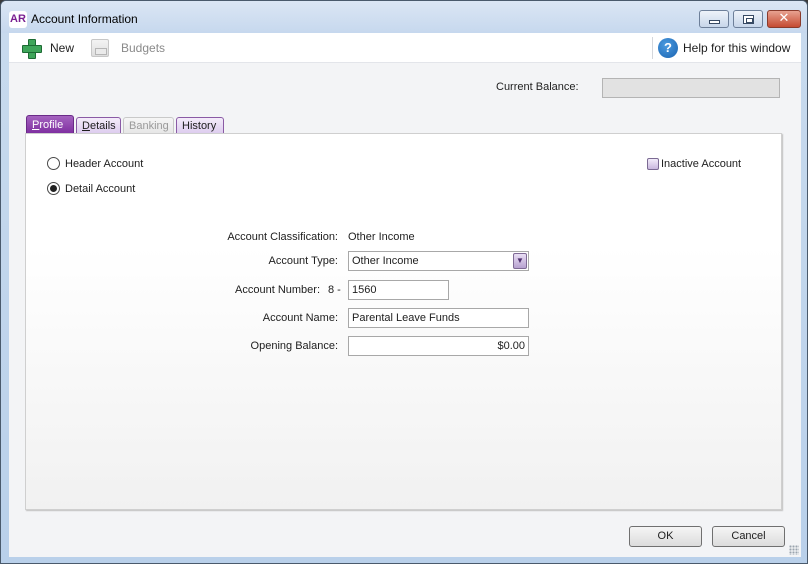 This screenshot has width=808, height=564. What do you see at coordinates (652, 48) in the screenshot?
I see `toolbar-divider` at bounding box center [652, 48].